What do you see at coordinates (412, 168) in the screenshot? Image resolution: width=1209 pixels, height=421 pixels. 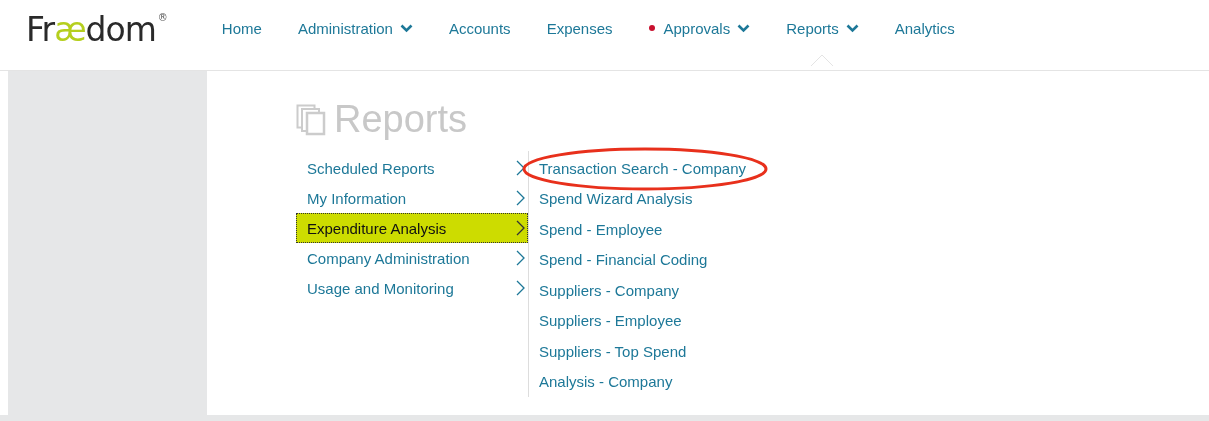 I see `category-item: Scheduled Reports` at bounding box center [412, 168].